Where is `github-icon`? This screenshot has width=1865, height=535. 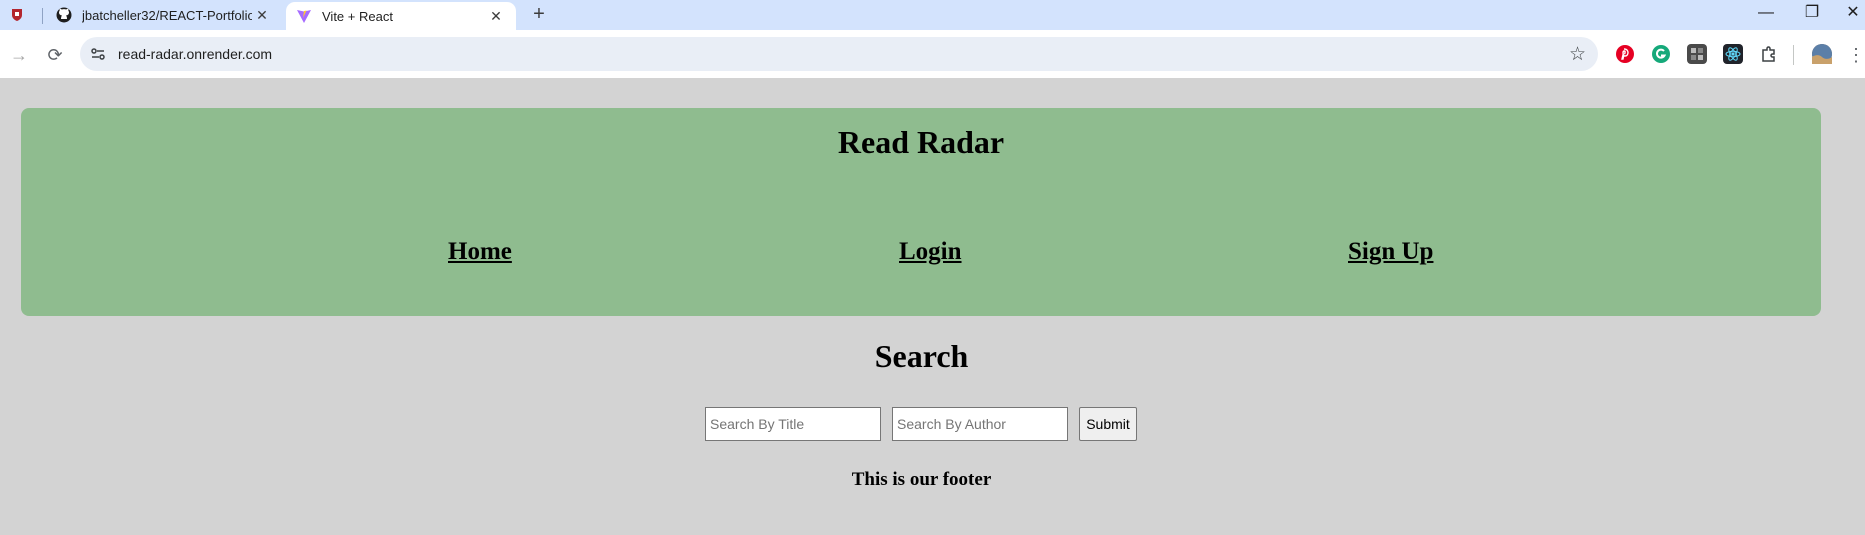
github-icon is located at coordinates (64, 15).